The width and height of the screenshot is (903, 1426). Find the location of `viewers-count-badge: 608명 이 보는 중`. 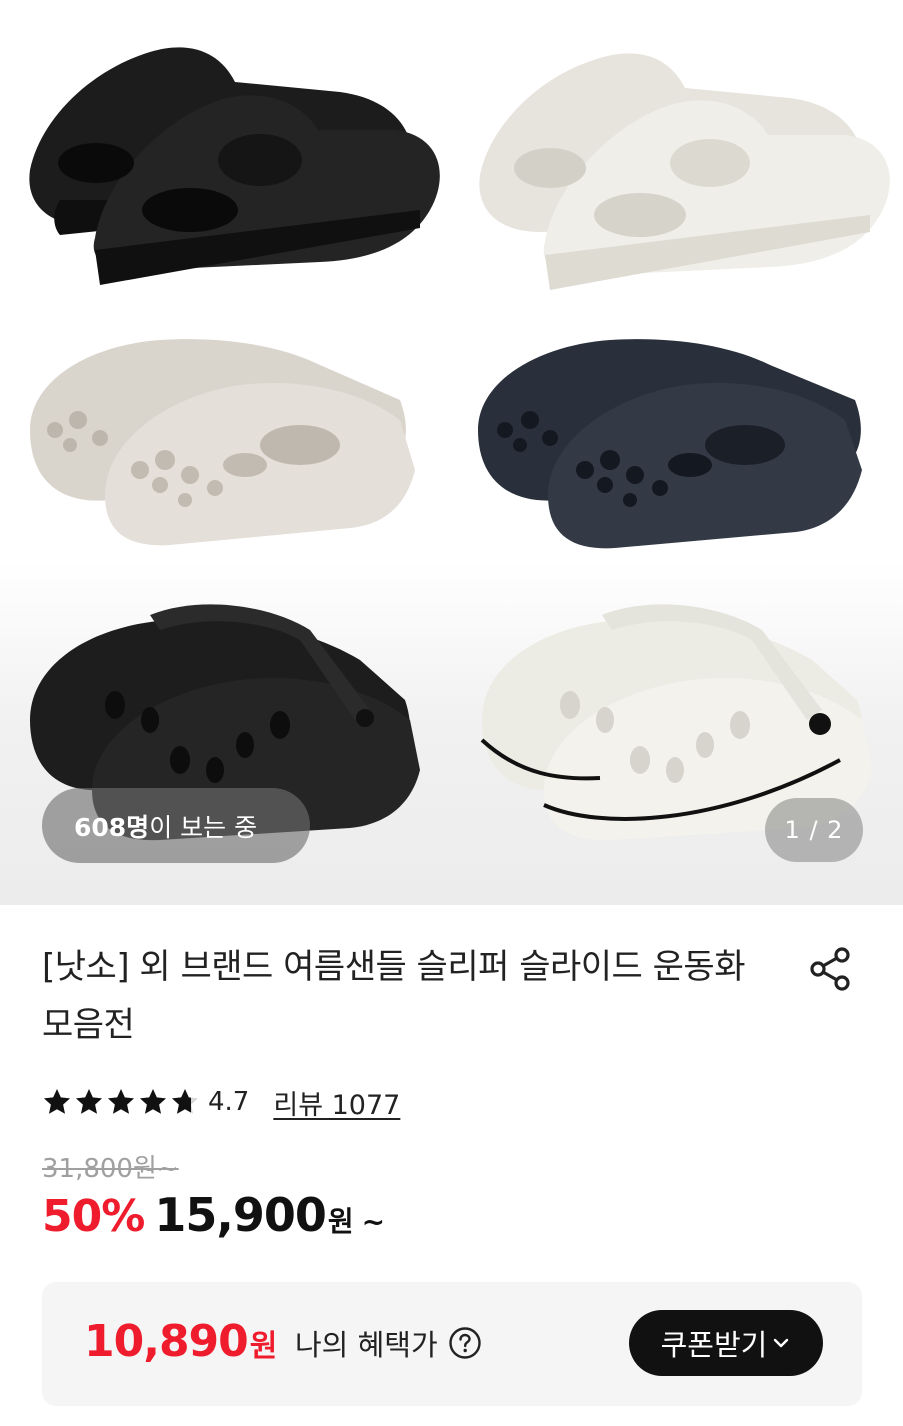

viewers-count-badge: 608명 이 보는 중 is located at coordinates (176, 825).